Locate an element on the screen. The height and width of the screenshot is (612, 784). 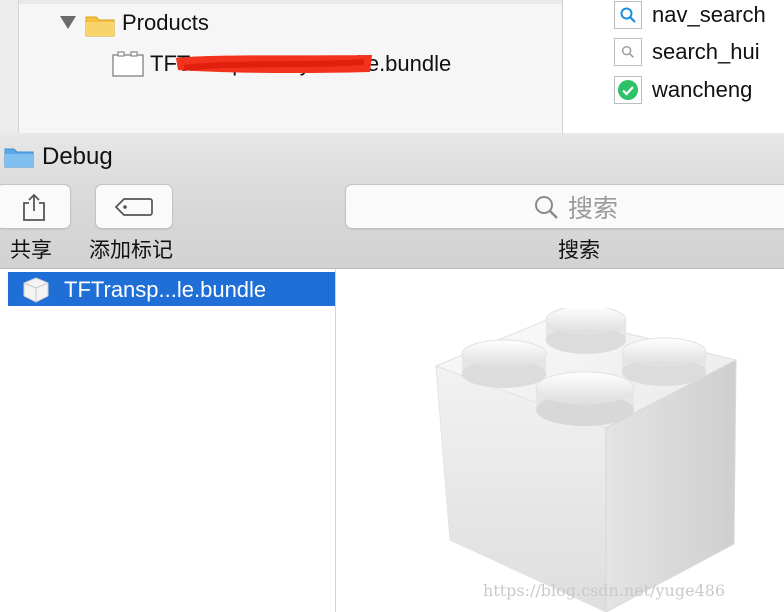
asset-item: search_hui is located at coordinates (687, 52).